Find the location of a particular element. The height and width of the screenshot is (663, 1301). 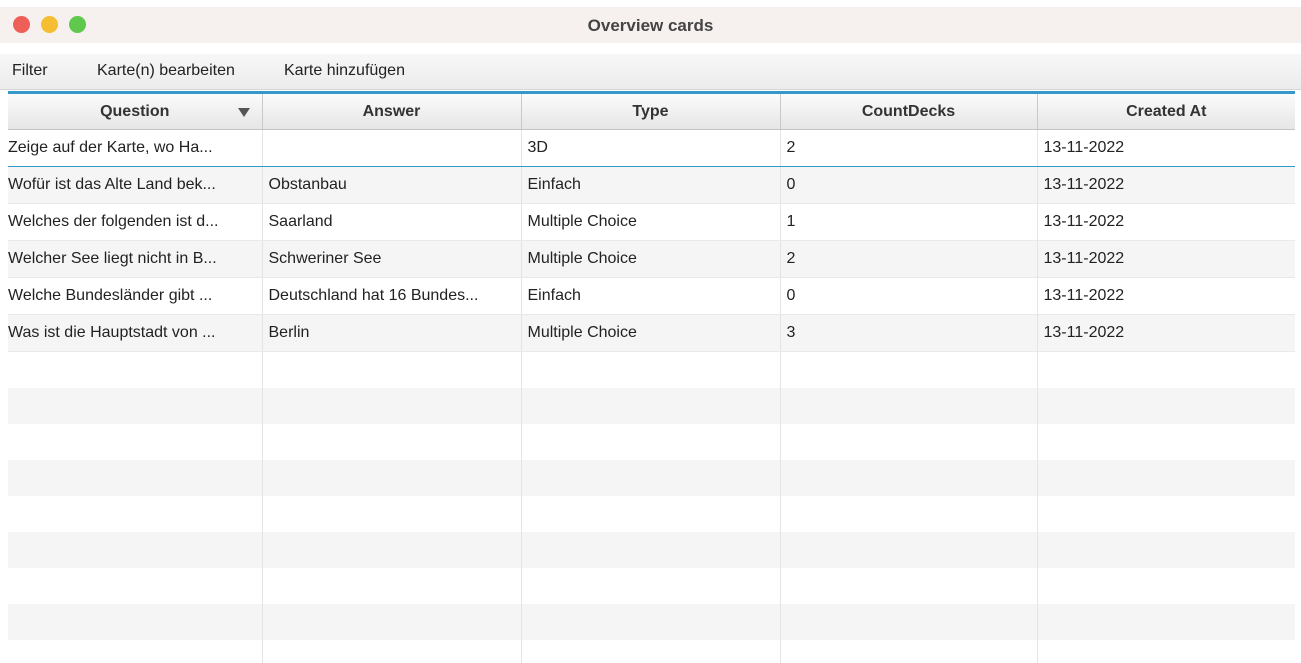

window-title: Overview cards is located at coordinates (650, 25).